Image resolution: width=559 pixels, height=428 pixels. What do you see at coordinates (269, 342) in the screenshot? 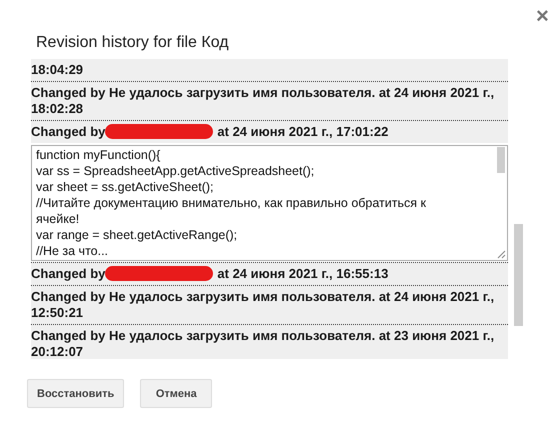
I see `revision-entry: Changed by Не удалось загрузить имя пользователя. at 23 июня 2021 г., 20:12:07` at bounding box center [269, 342].